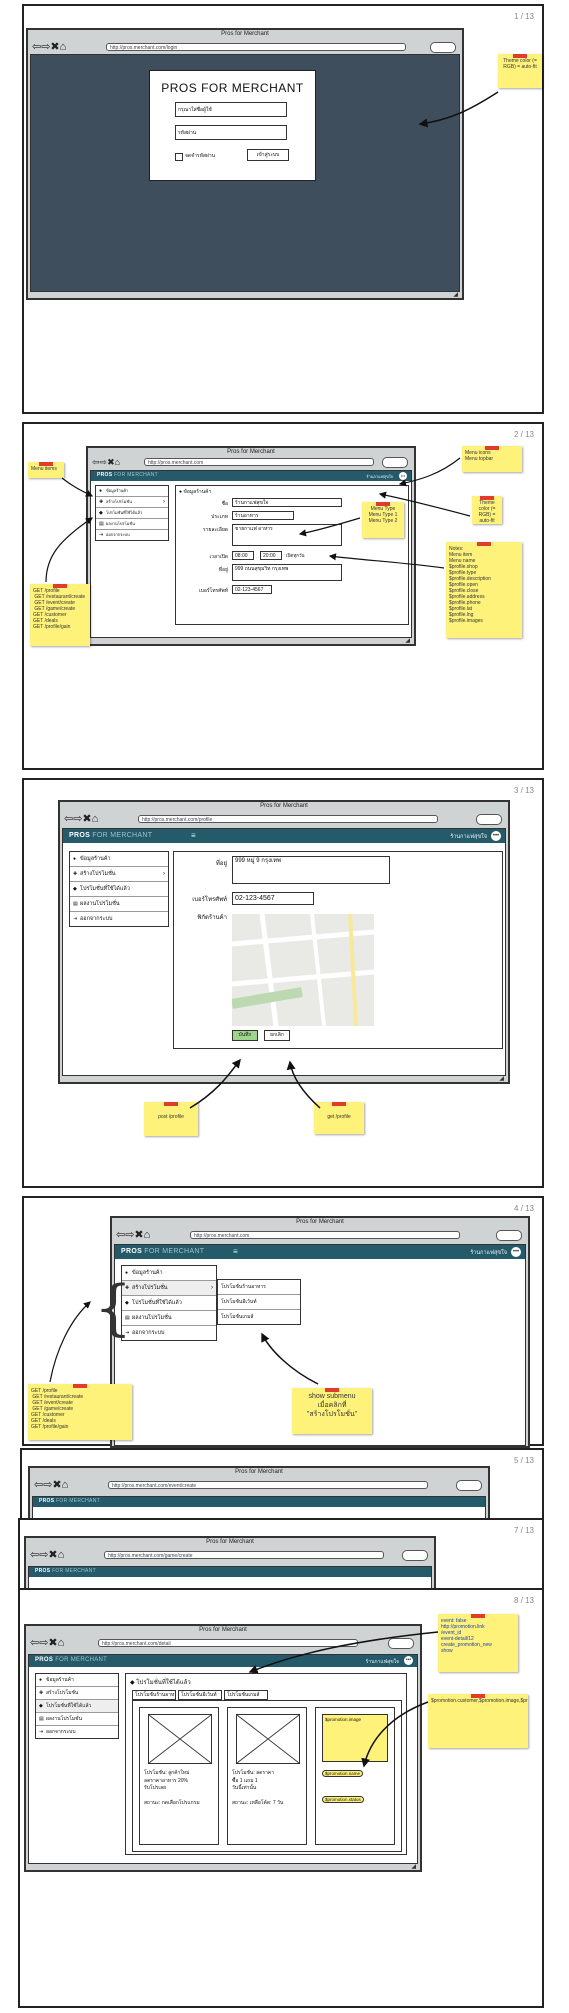 This screenshot has width=569, height=2013. I want to click on submenu-item-game: โปรโมชั่นเกมส์, so click(259, 1317).